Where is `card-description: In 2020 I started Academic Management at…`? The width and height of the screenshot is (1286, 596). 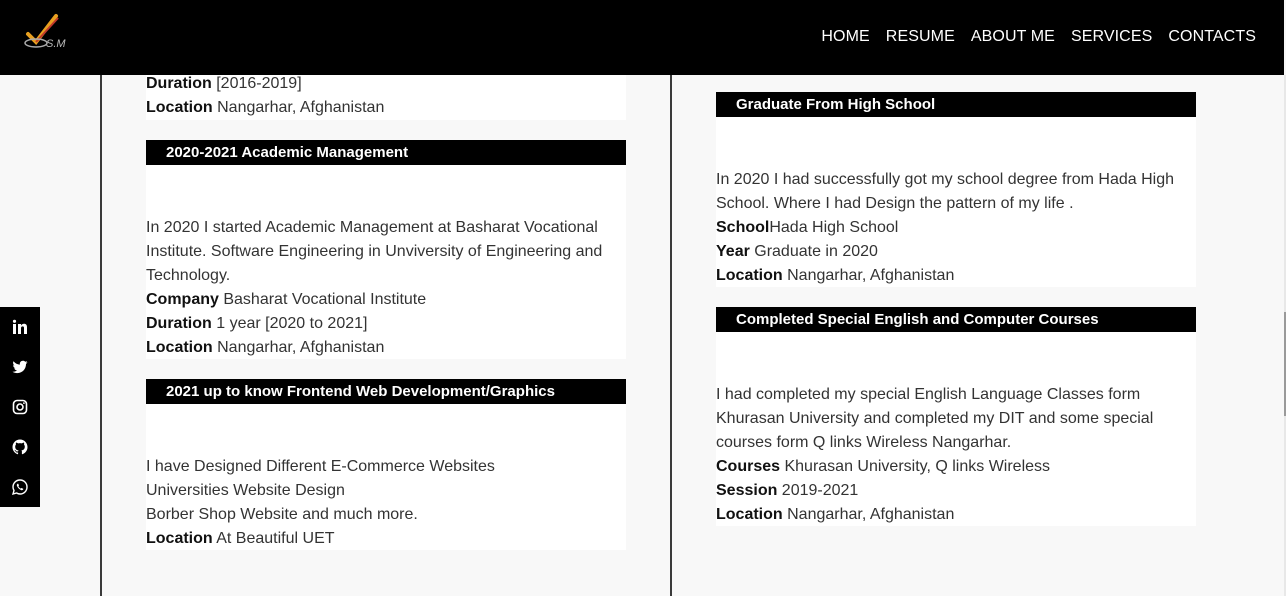 card-description: In 2020 I started Academic Management at… is located at coordinates (374, 251).